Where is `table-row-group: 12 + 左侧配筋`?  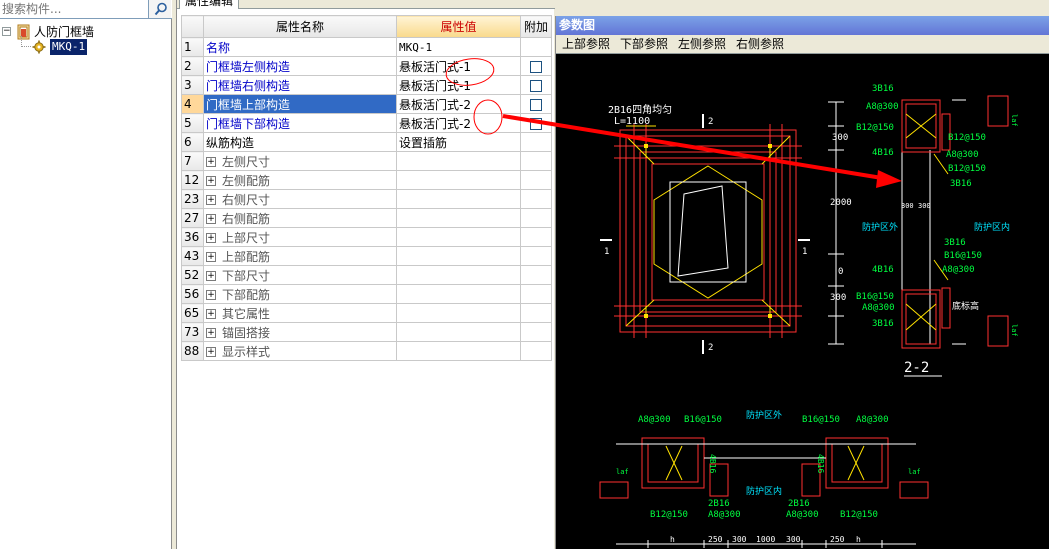 table-row-group: 12 + 左侧配筋 is located at coordinates (366, 180).